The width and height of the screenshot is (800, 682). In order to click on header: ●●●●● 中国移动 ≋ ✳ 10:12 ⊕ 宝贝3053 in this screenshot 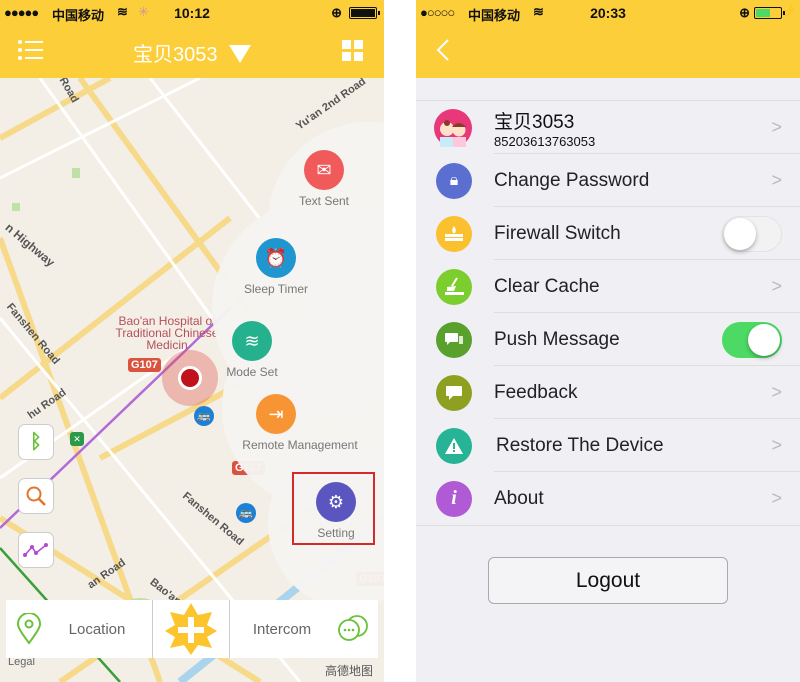, I will do `click(192, 39)`.